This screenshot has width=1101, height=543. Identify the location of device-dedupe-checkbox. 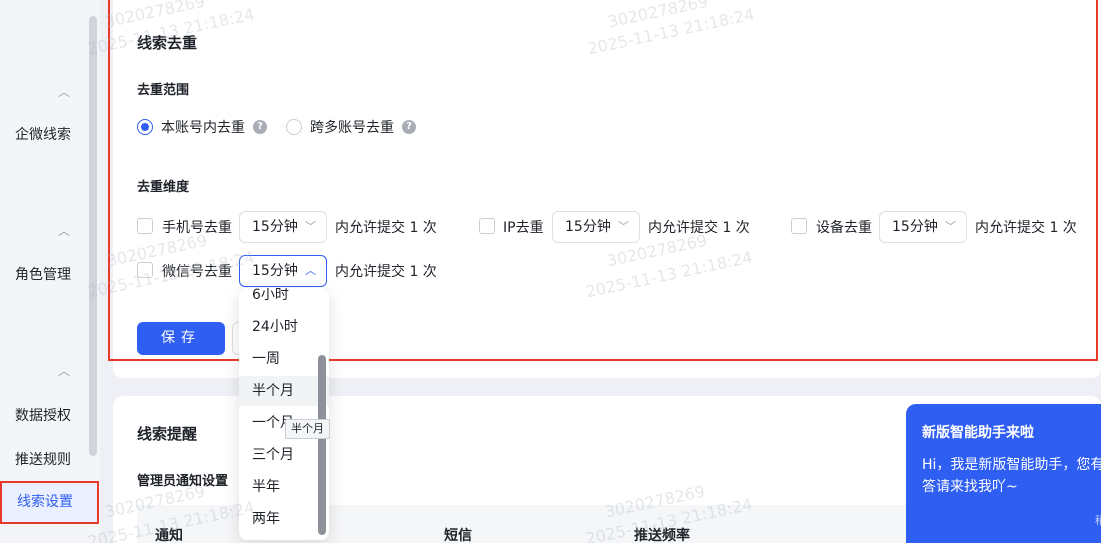
(799, 226).